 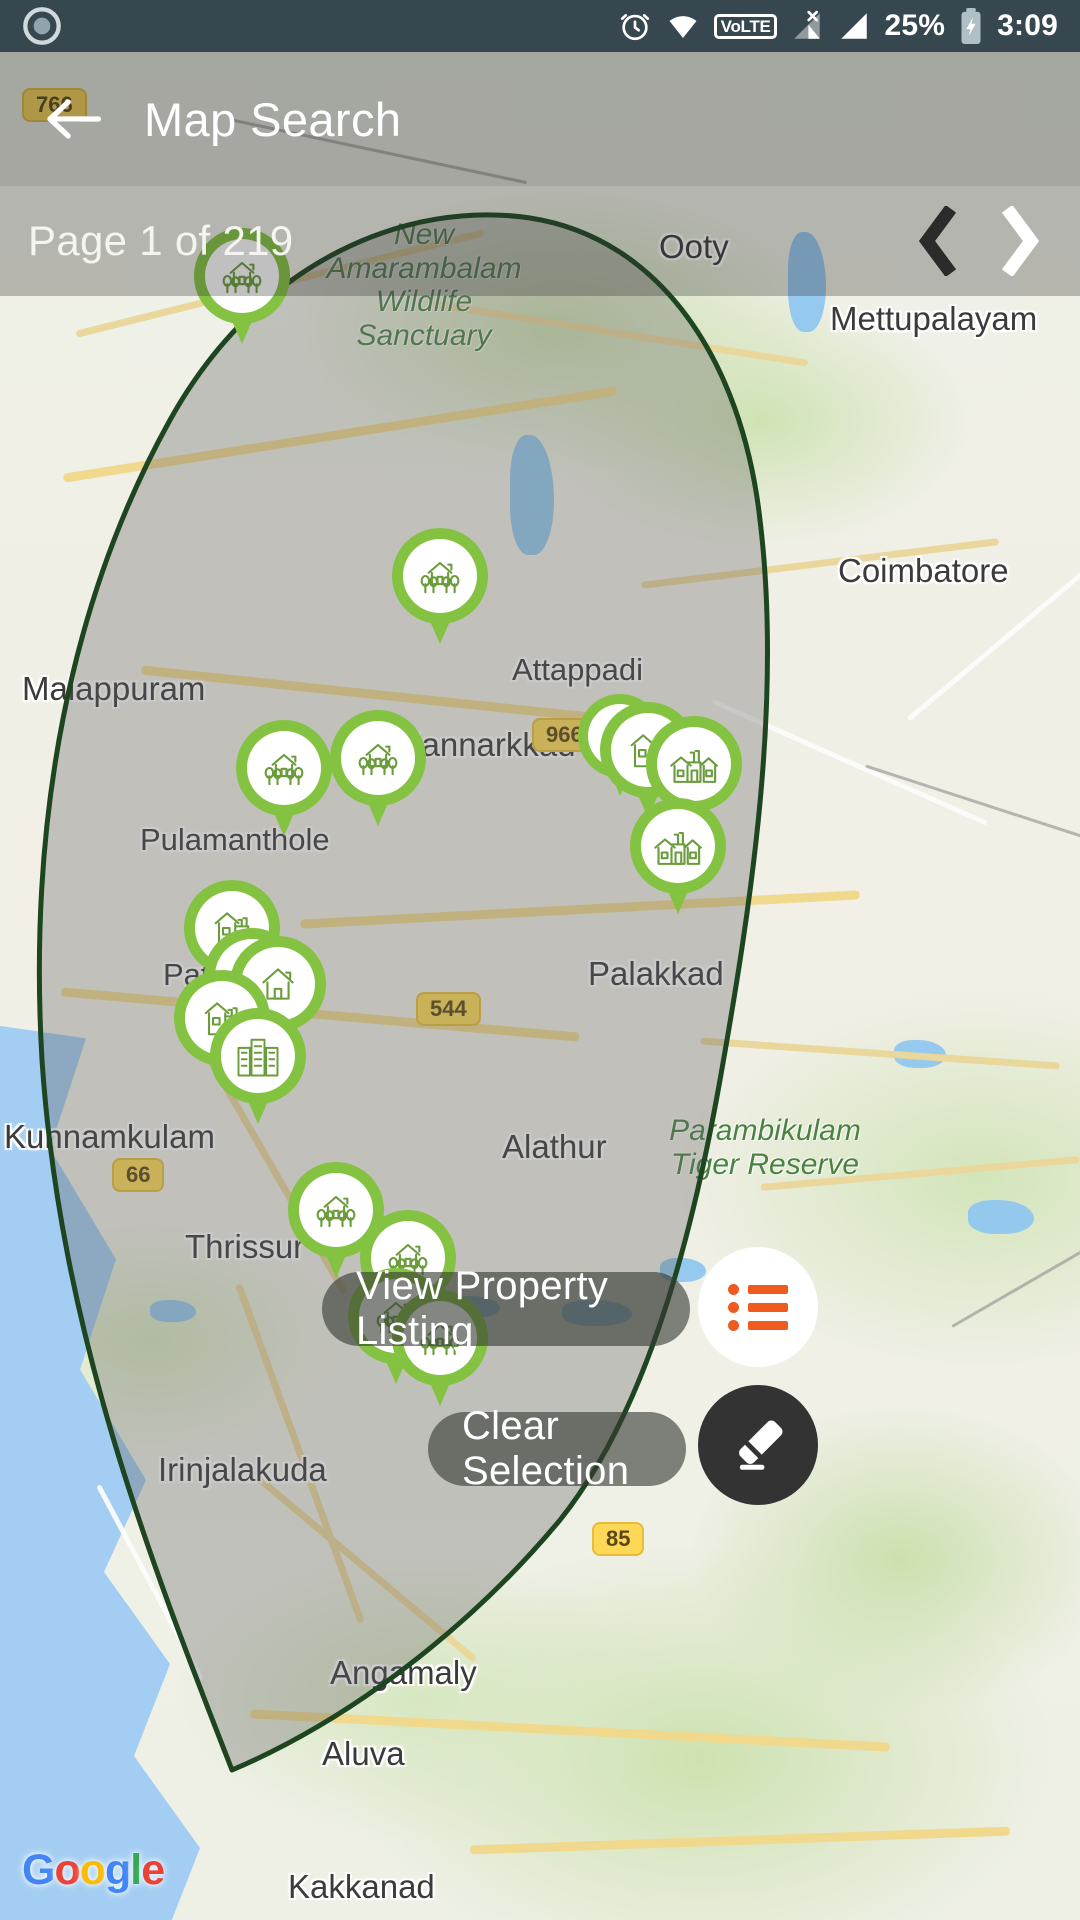 What do you see at coordinates (258, 1056) in the screenshot?
I see `apartment-icon` at bounding box center [258, 1056].